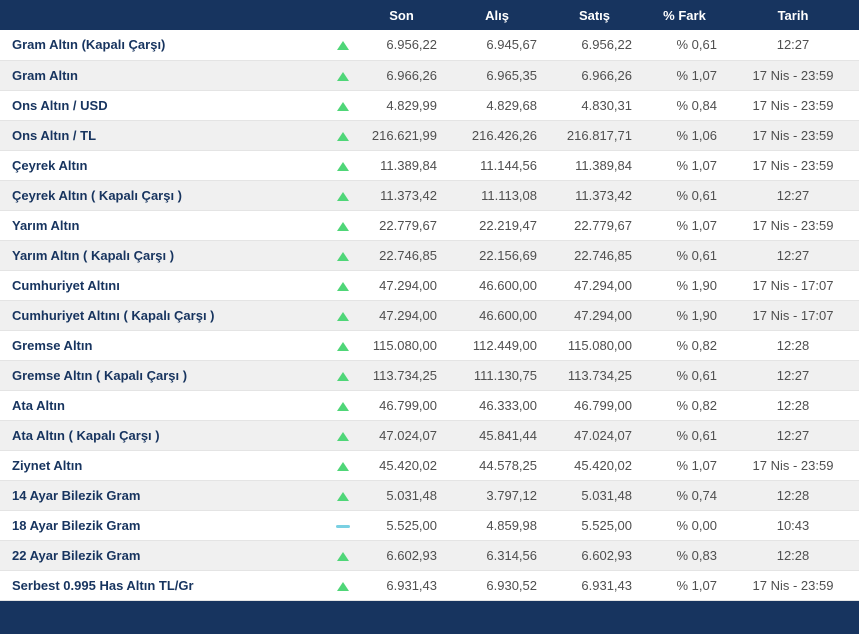 The image size is (859, 634). I want to click on alis-value: 22.156,69, so click(497, 255).